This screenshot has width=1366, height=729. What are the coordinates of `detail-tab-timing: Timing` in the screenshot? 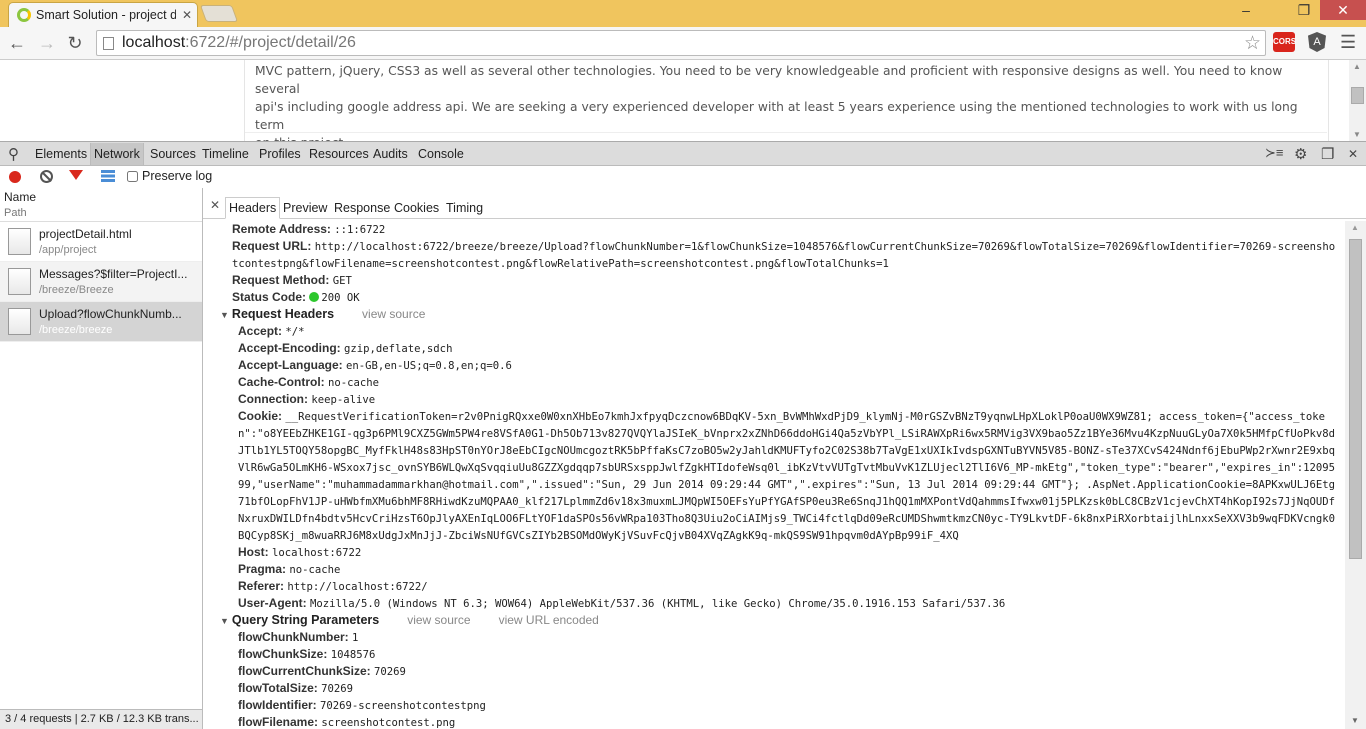 It's located at (464, 208).